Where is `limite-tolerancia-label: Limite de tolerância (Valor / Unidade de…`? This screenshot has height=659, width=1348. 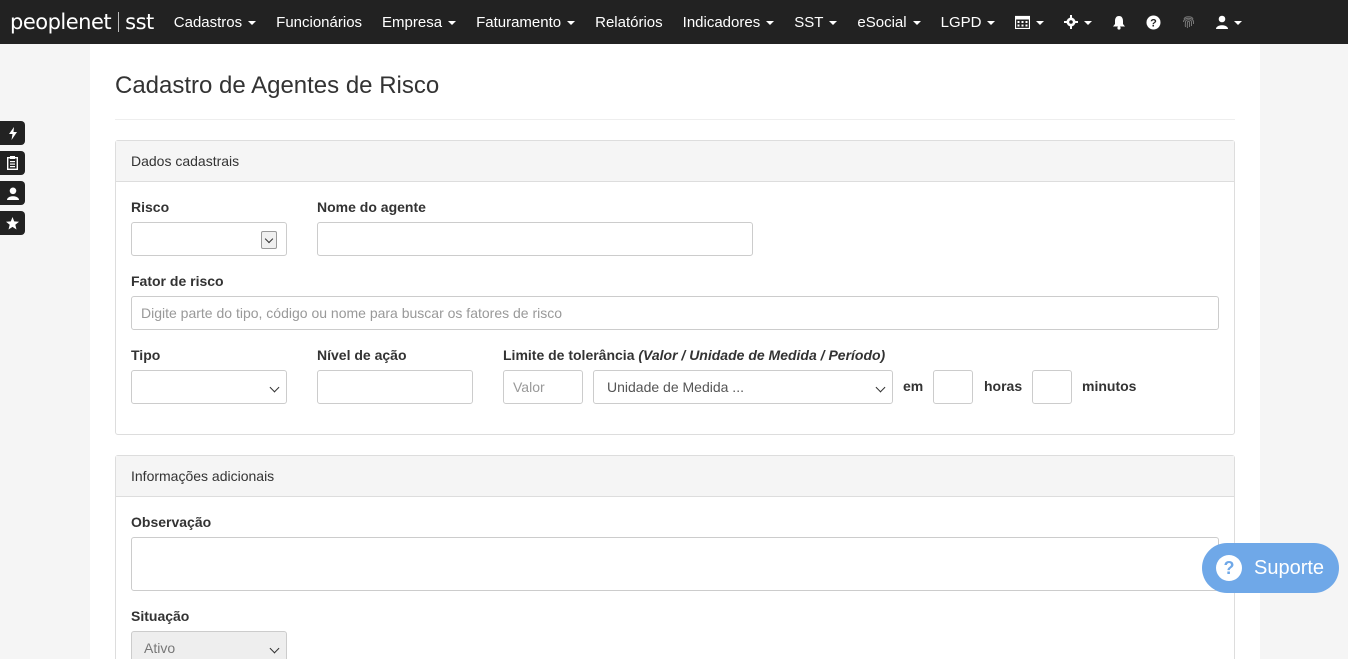 limite-tolerancia-label: Limite de tolerância (Valor / Unidade de… is located at coordinates (694, 355).